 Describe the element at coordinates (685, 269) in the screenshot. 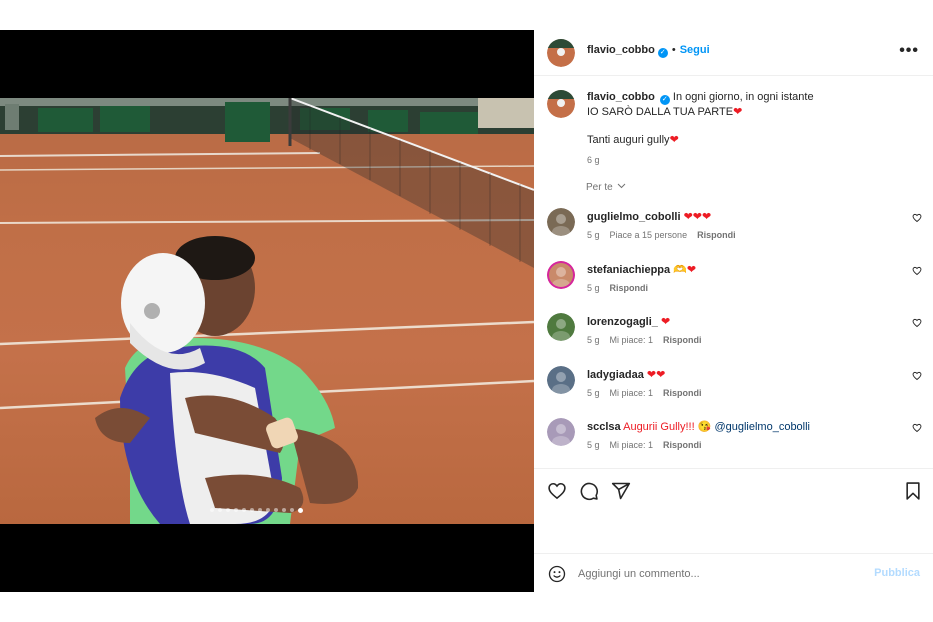

I see `comment-body: 🫶❤` at that location.